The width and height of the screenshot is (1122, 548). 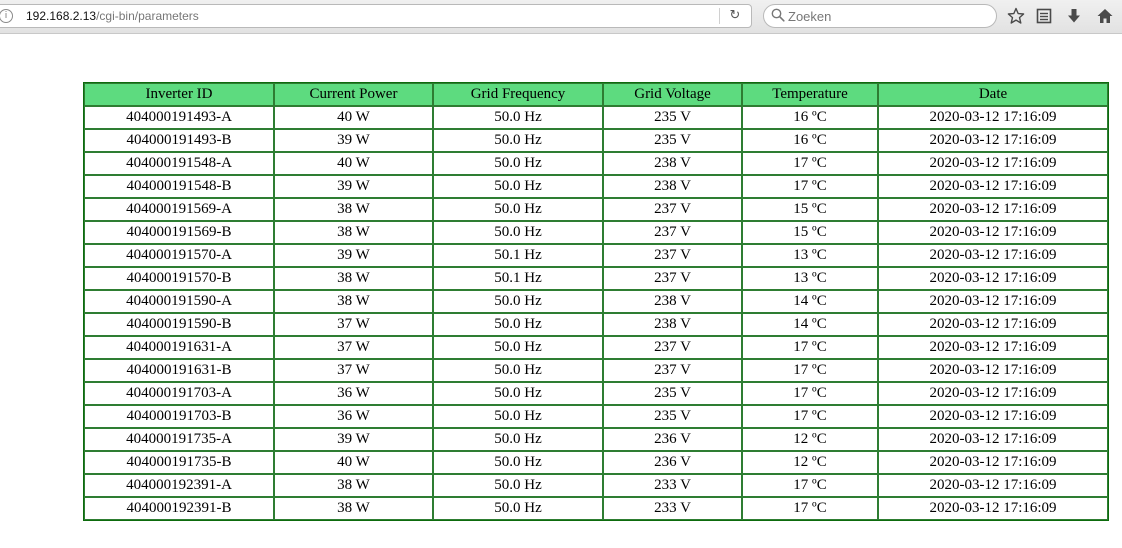 What do you see at coordinates (179, 347) in the screenshot?
I see `inverter-id-cell: 404000191631-A` at bounding box center [179, 347].